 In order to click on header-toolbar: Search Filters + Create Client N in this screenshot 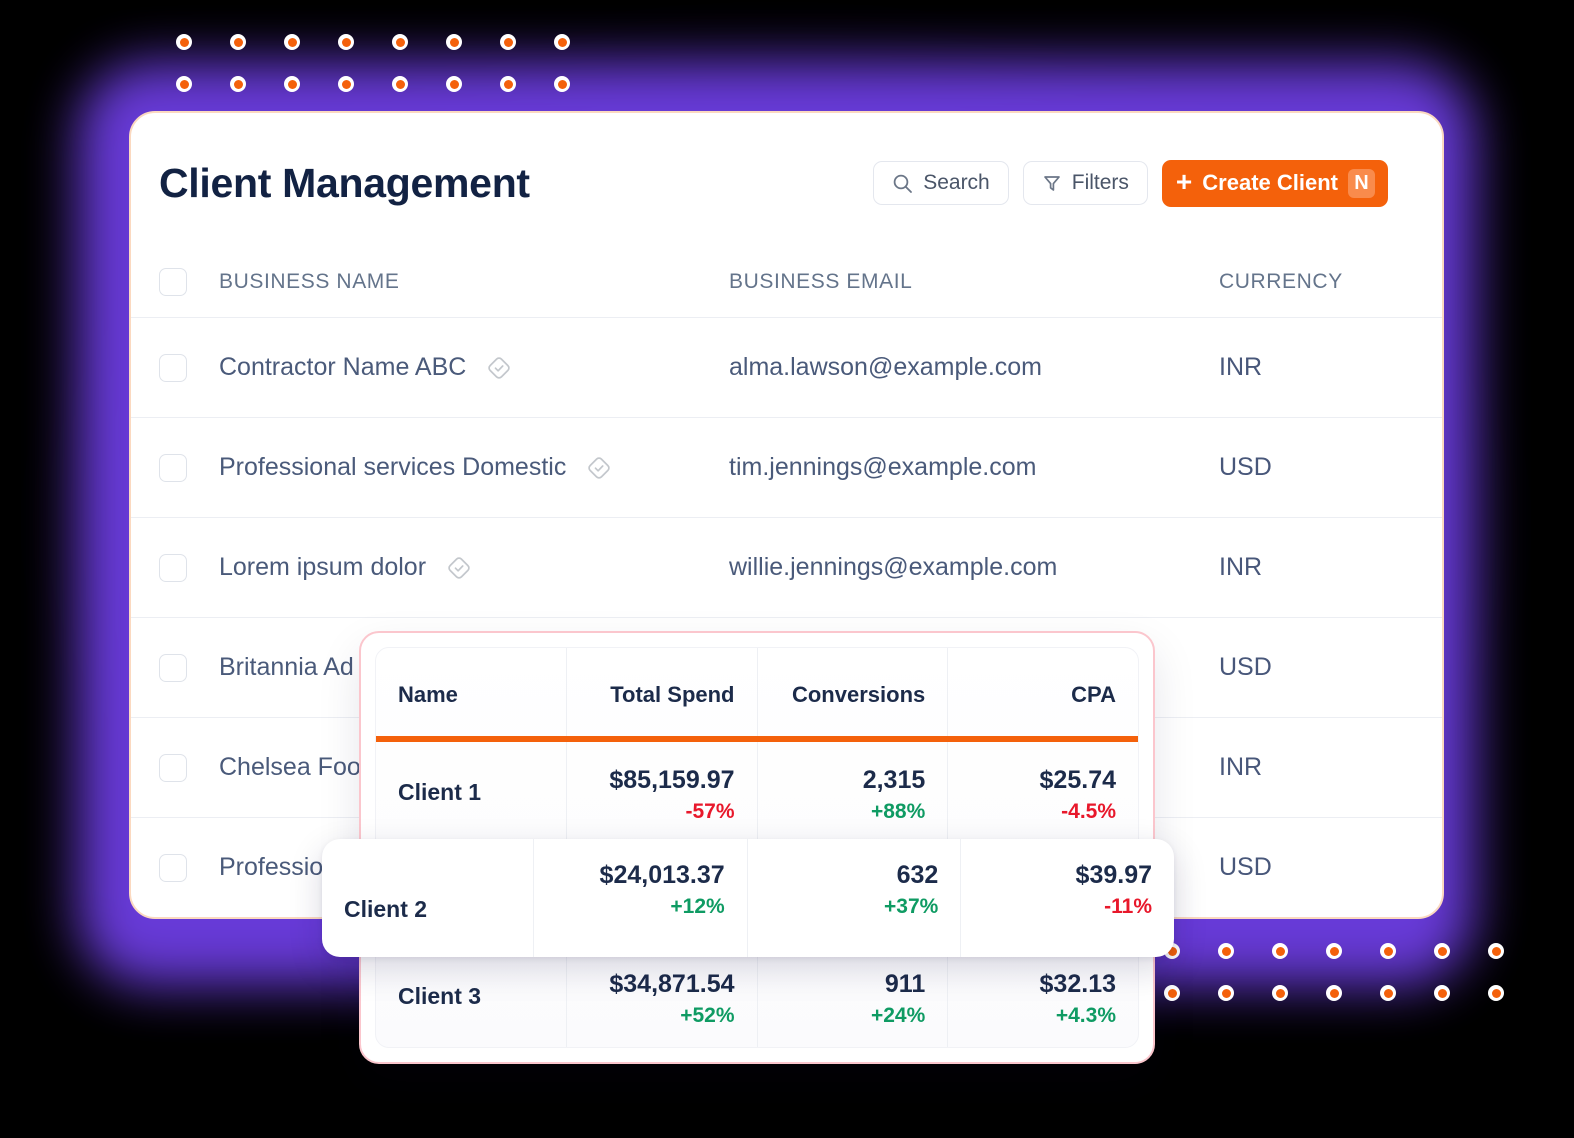, I will do `click(1144, 183)`.